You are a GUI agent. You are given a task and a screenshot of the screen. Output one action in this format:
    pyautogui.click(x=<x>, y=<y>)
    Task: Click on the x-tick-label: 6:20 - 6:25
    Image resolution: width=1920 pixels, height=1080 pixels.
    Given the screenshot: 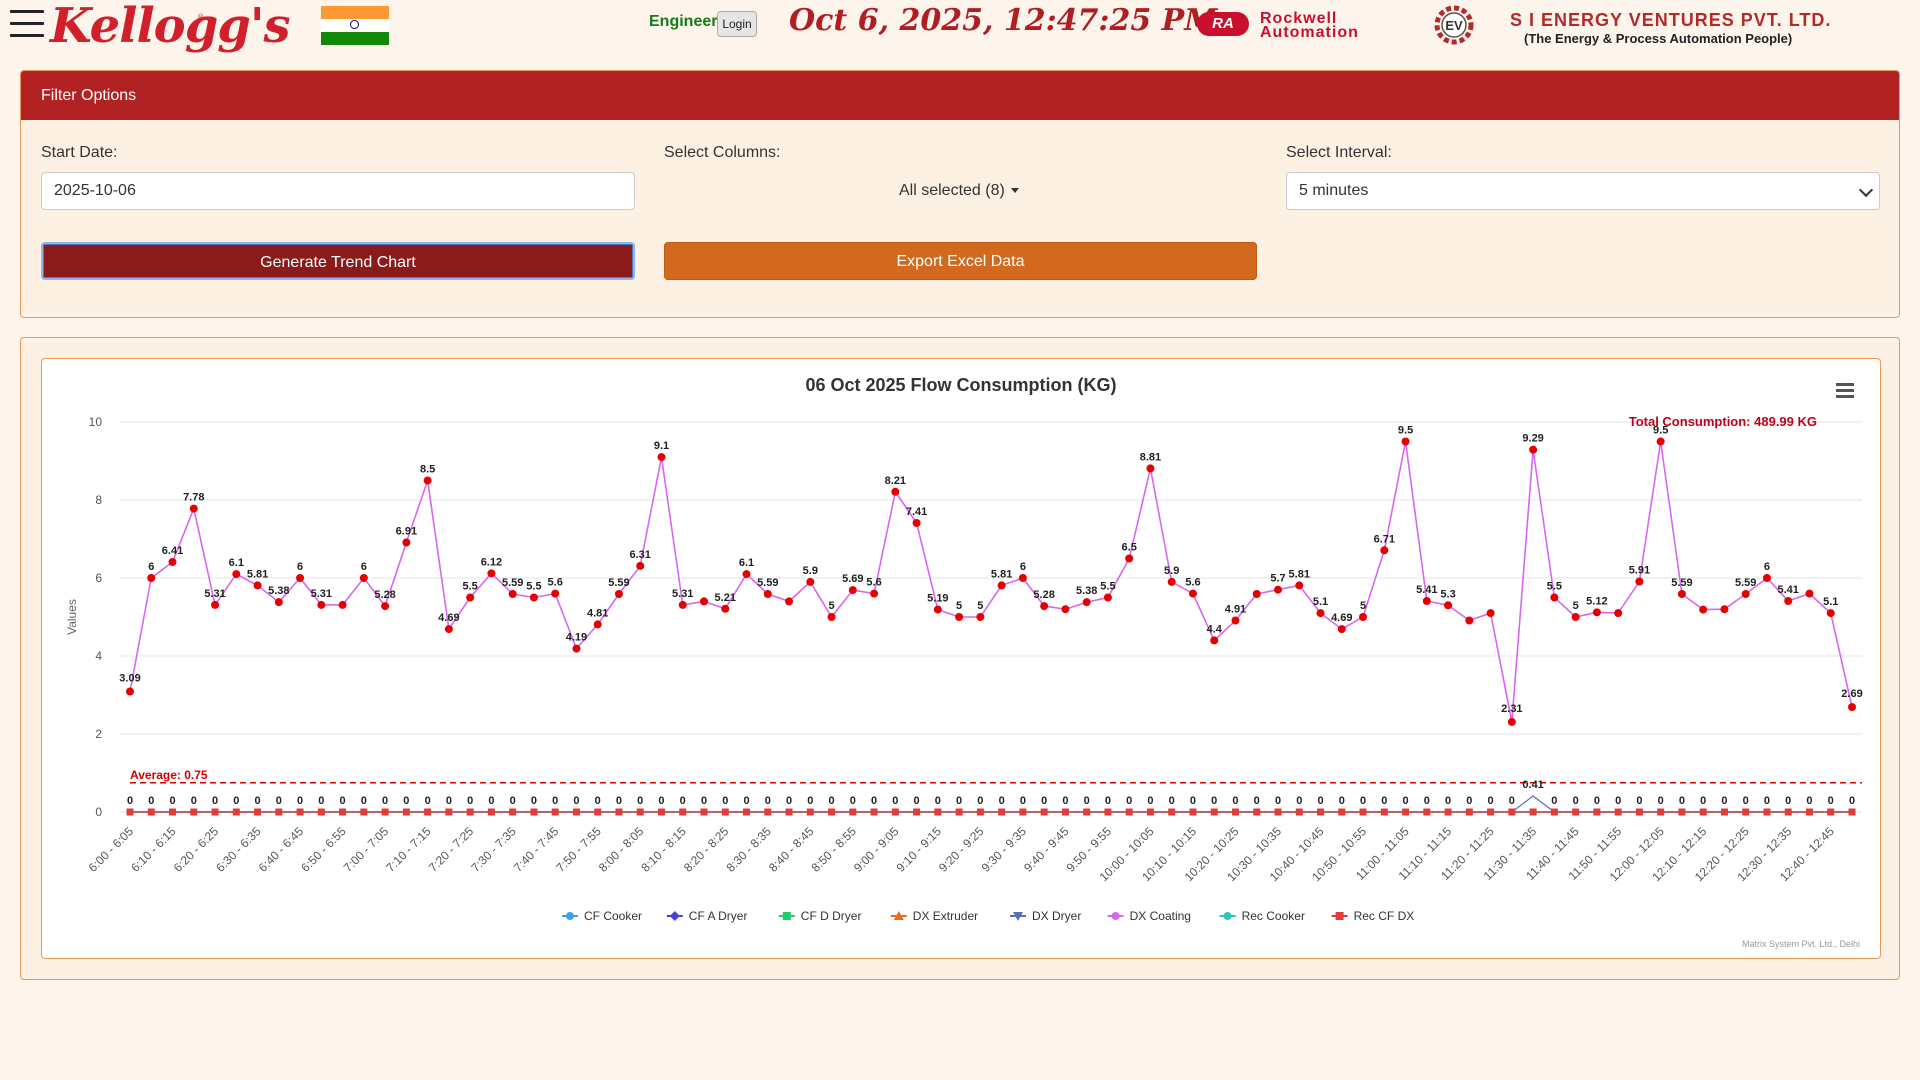 What is the action you would take?
    pyautogui.click(x=196, y=849)
    